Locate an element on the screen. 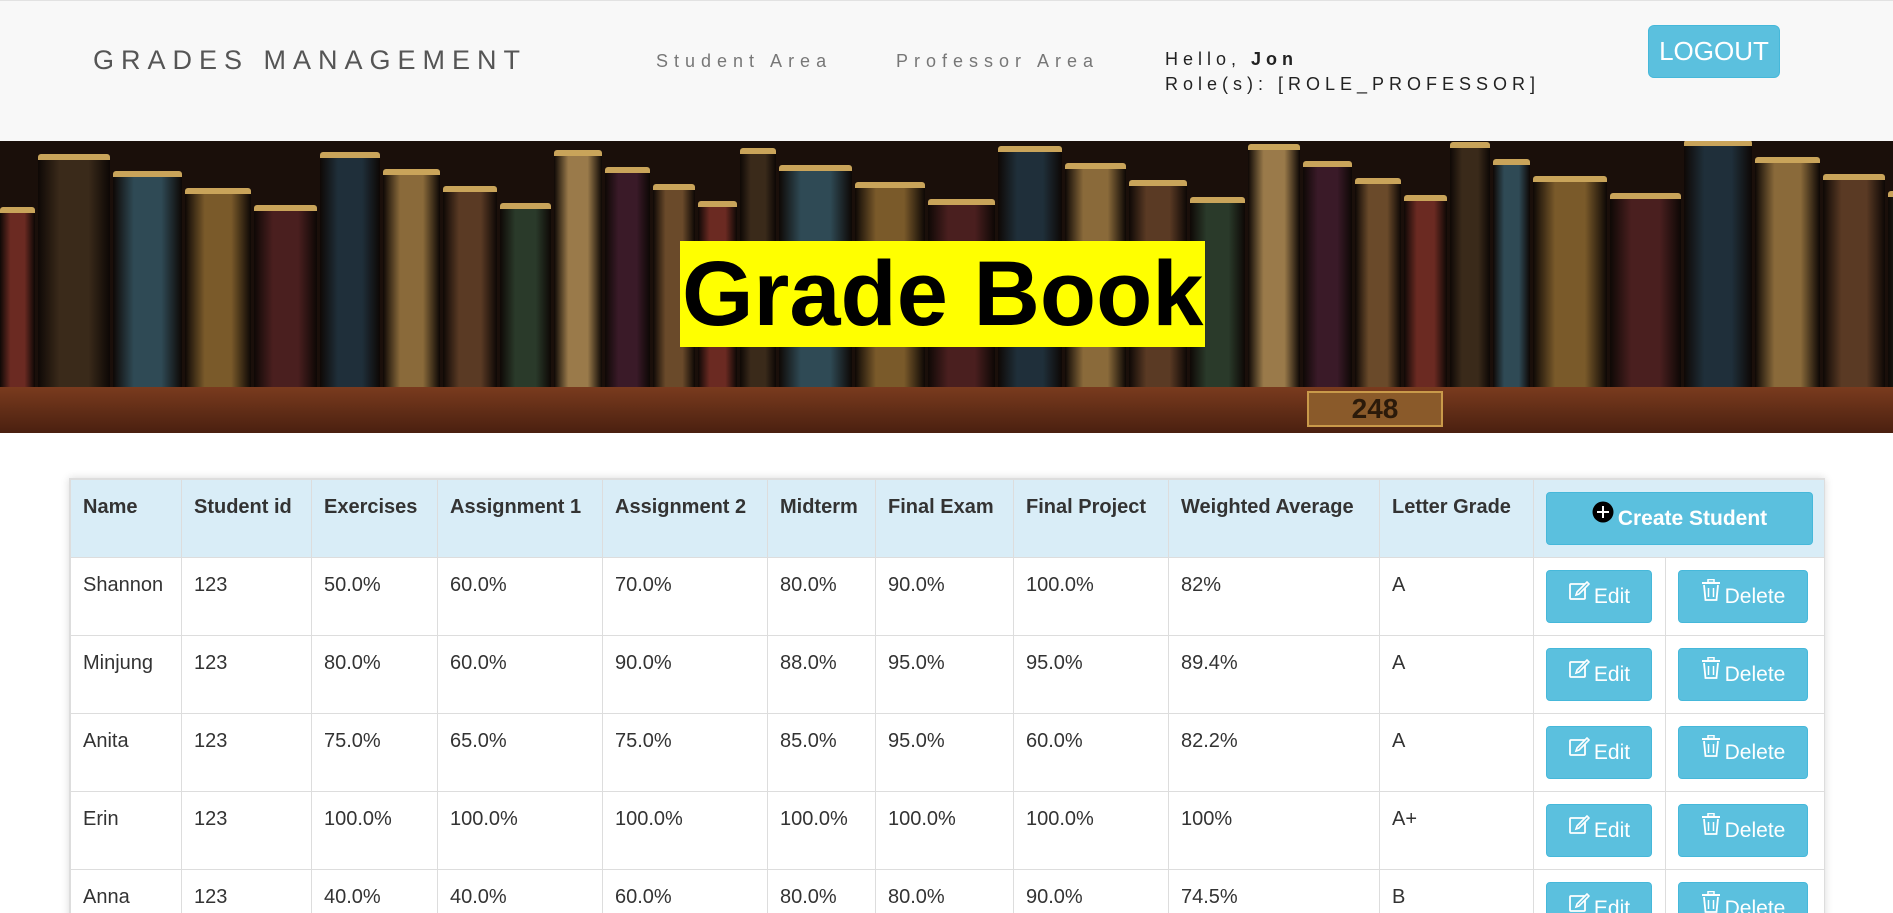  bookshelf-shelf is located at coordinates (946, 410).